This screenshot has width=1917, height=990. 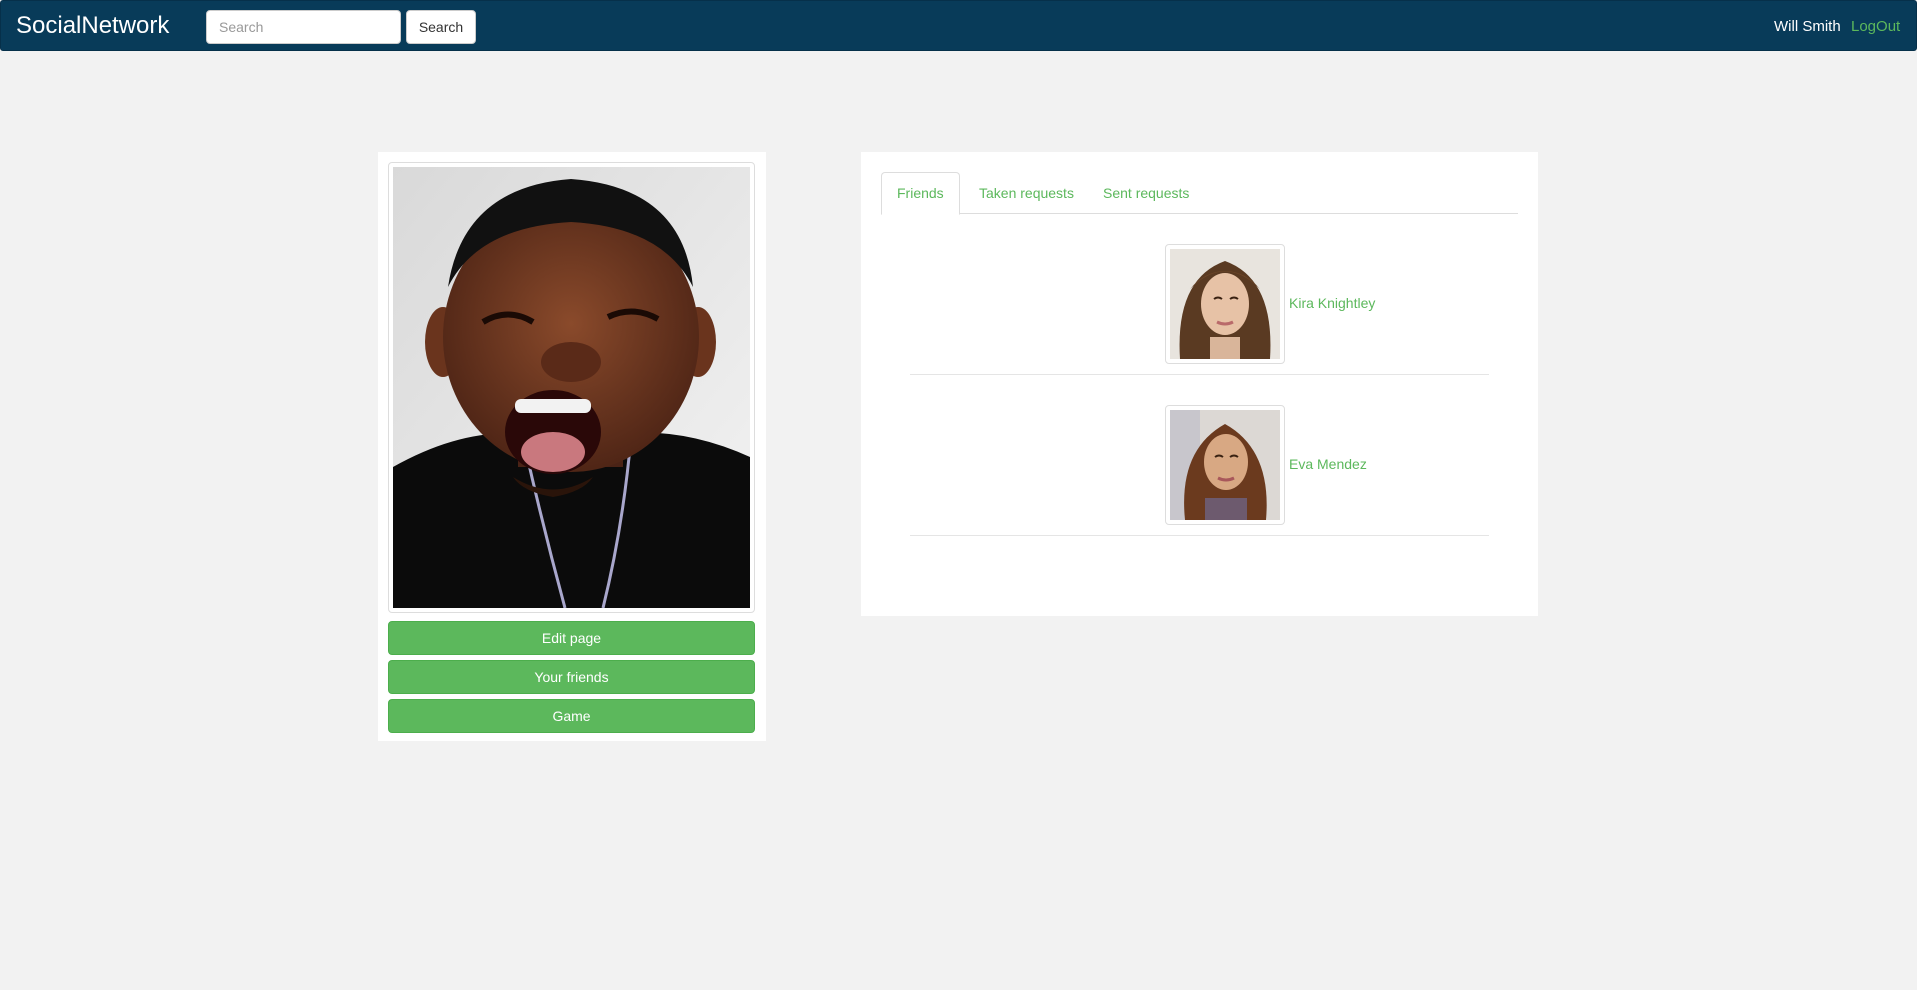 What do you see at coordinates (958, 25) in the screenshot?
I see `top-navbar: SocialNetwork Search Will Smith LogOut` at bounding box center [958, 25].